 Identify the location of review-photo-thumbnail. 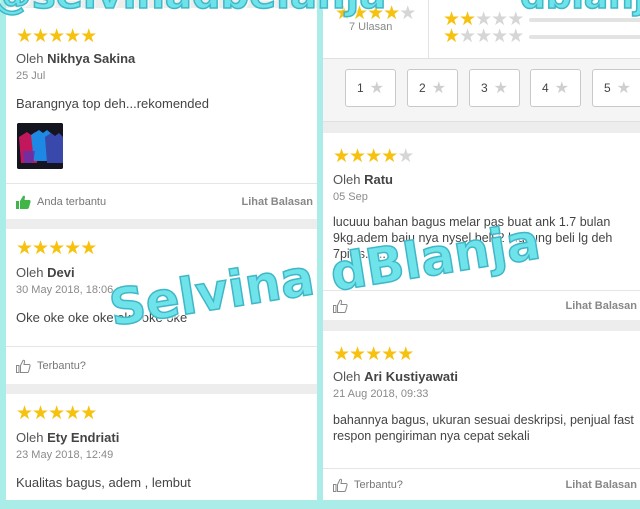
(40, 146).